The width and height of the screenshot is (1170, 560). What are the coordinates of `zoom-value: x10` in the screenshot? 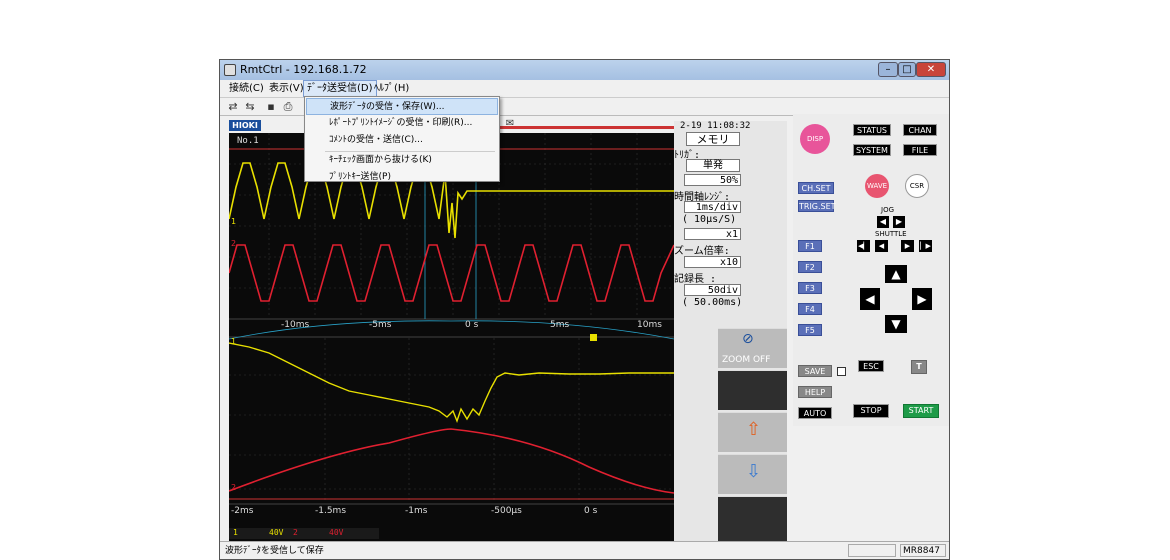 It's located at (712, 262).